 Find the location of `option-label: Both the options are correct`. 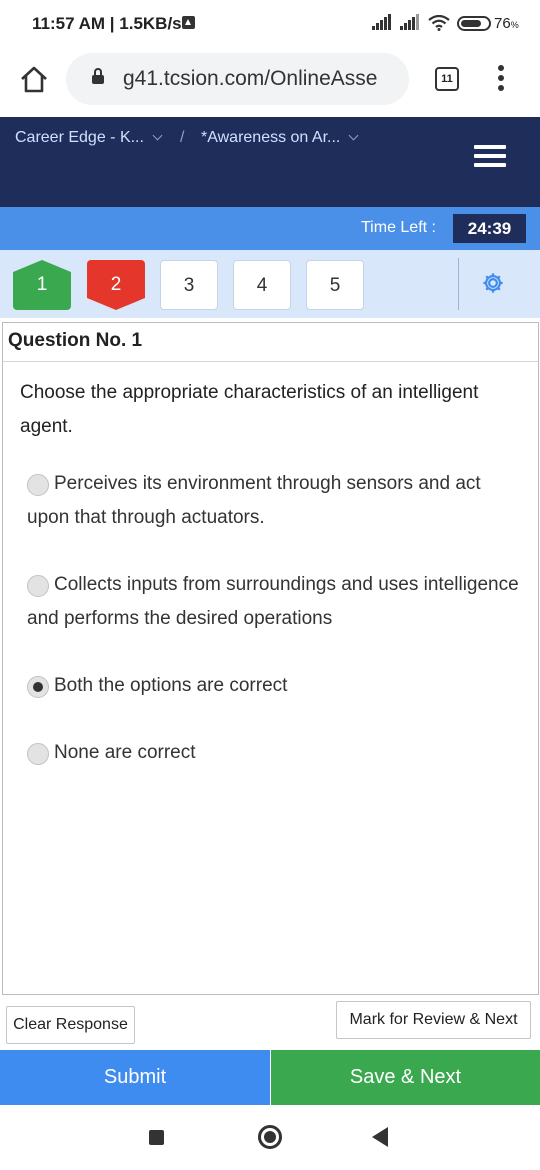

option-label: Both the options are correct is located at coordinates (170, 685).